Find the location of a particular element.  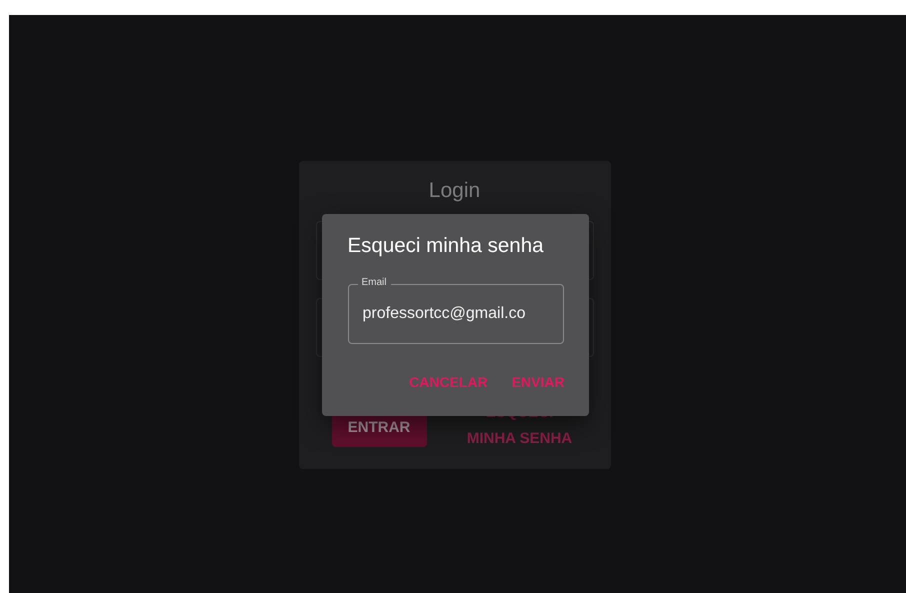

login-title: Login is located at coordinates (454, 191).